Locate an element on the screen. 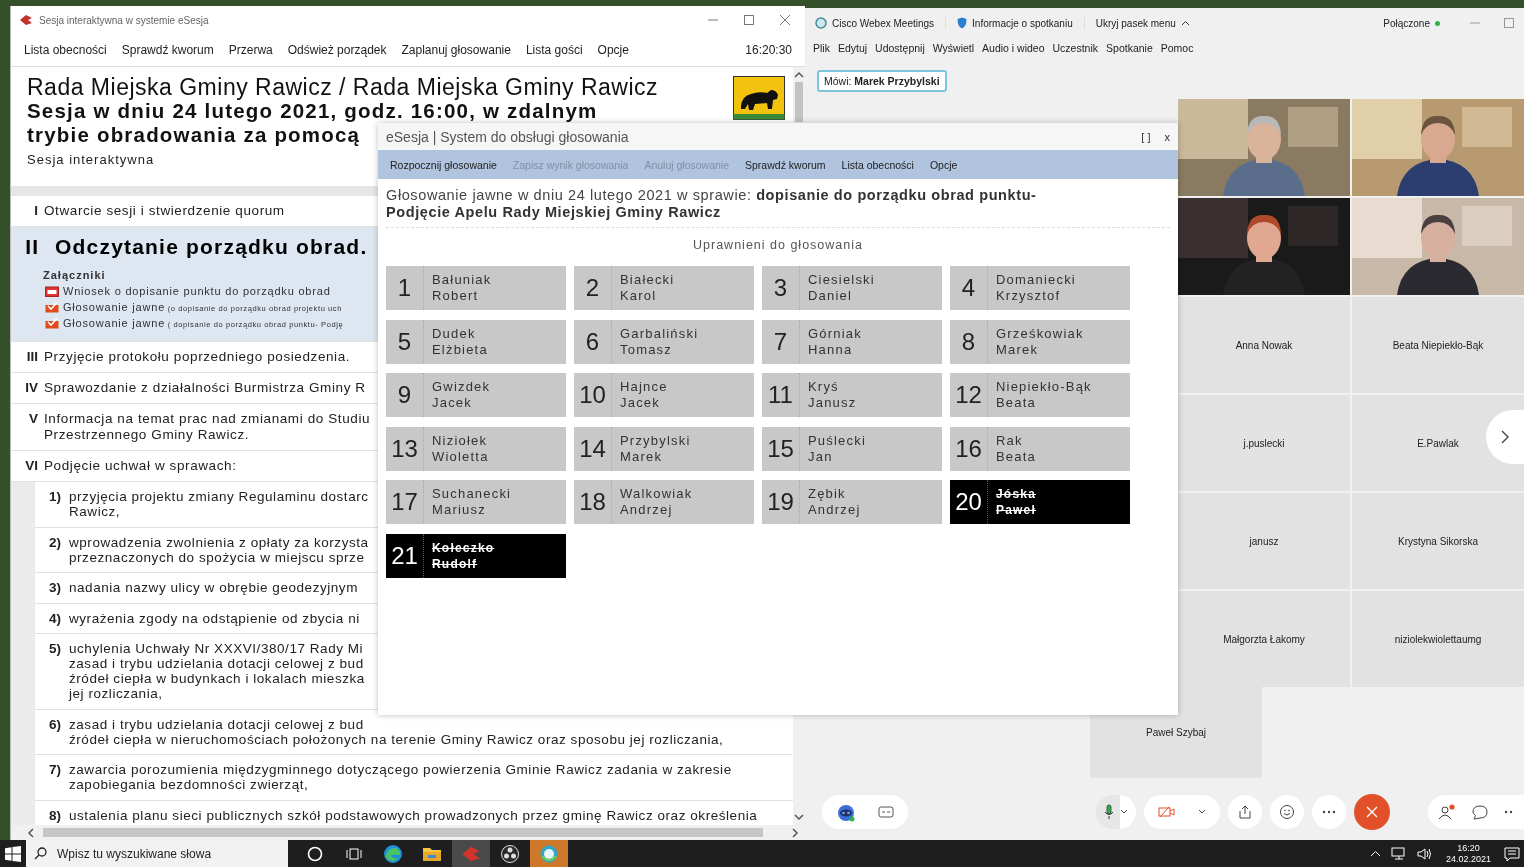 Image resolution: width=1524 pixels, height=867 pixels. scroll-left-icon is located at coordinates (31, 832).